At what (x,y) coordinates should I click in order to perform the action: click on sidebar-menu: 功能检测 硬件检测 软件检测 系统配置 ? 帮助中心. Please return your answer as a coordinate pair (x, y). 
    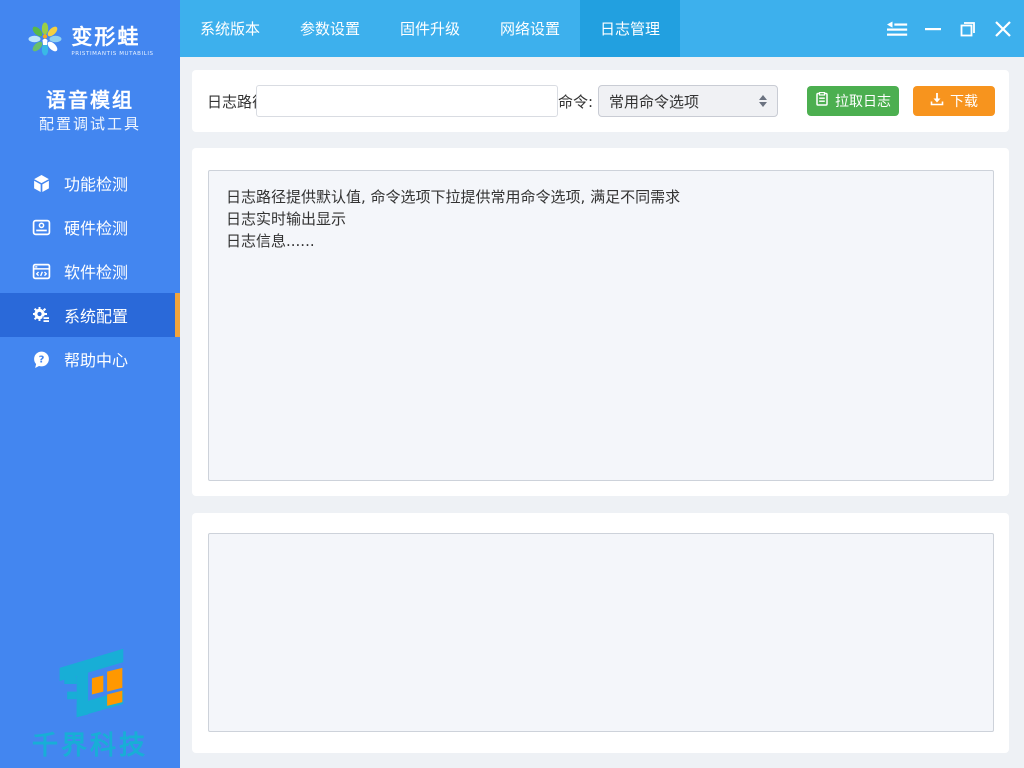
    Looking at the image, I should click on (90, 271).